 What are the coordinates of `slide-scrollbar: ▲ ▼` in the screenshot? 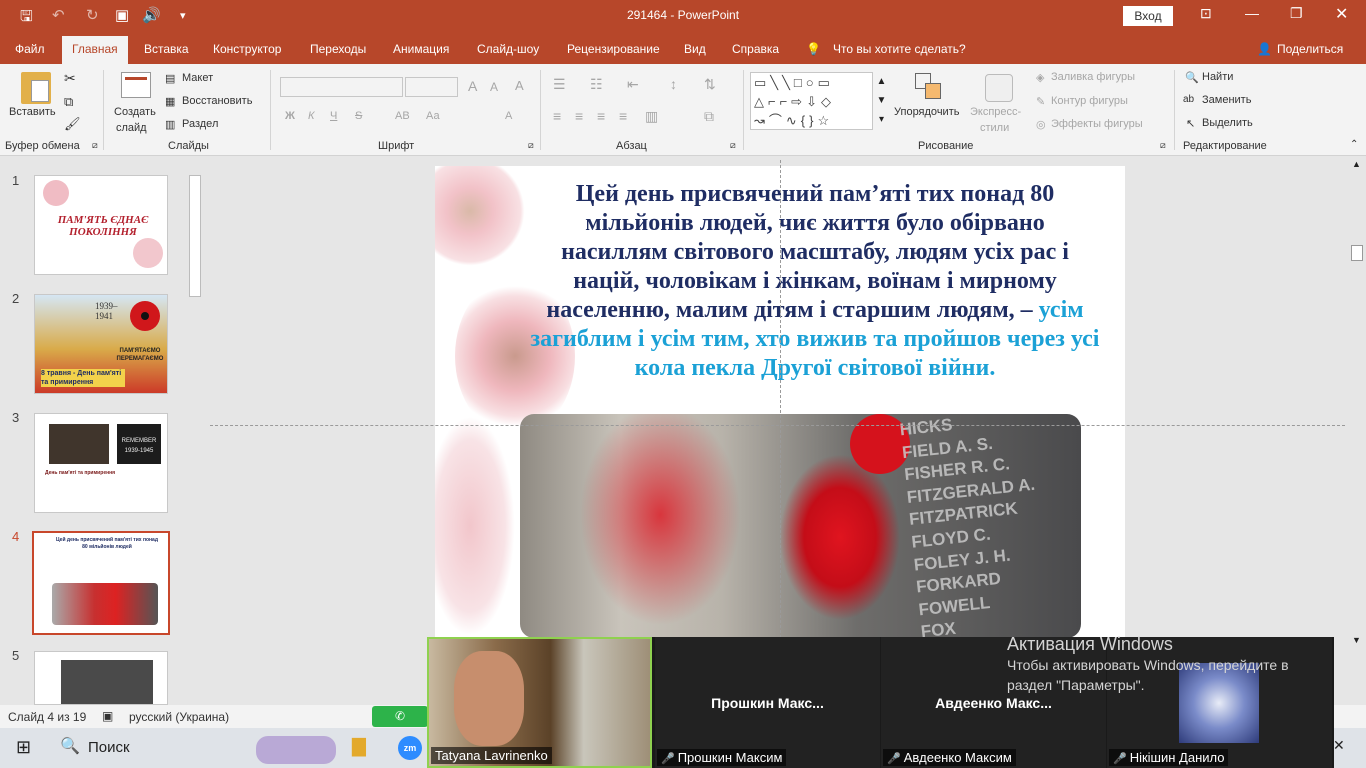 It's located at (1357, 431).